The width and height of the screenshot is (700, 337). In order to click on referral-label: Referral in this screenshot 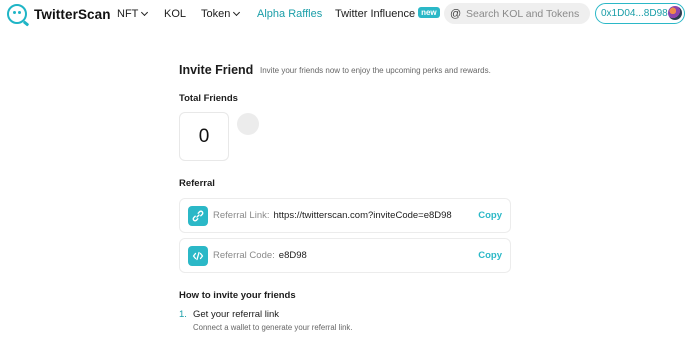, I will do `click(197, 183)`.